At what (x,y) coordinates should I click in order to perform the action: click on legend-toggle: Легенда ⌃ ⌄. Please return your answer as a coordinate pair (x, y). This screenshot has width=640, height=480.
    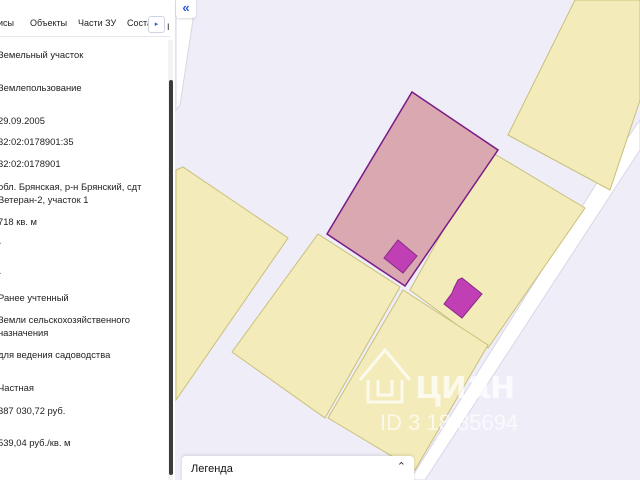
    Looking at the image, I should click on (298, 468).